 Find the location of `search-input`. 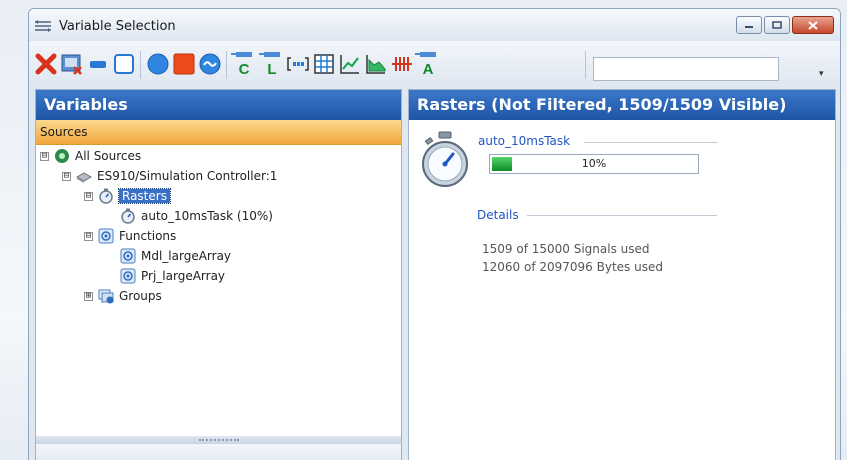

search-input is located at coordinates (686, 69).